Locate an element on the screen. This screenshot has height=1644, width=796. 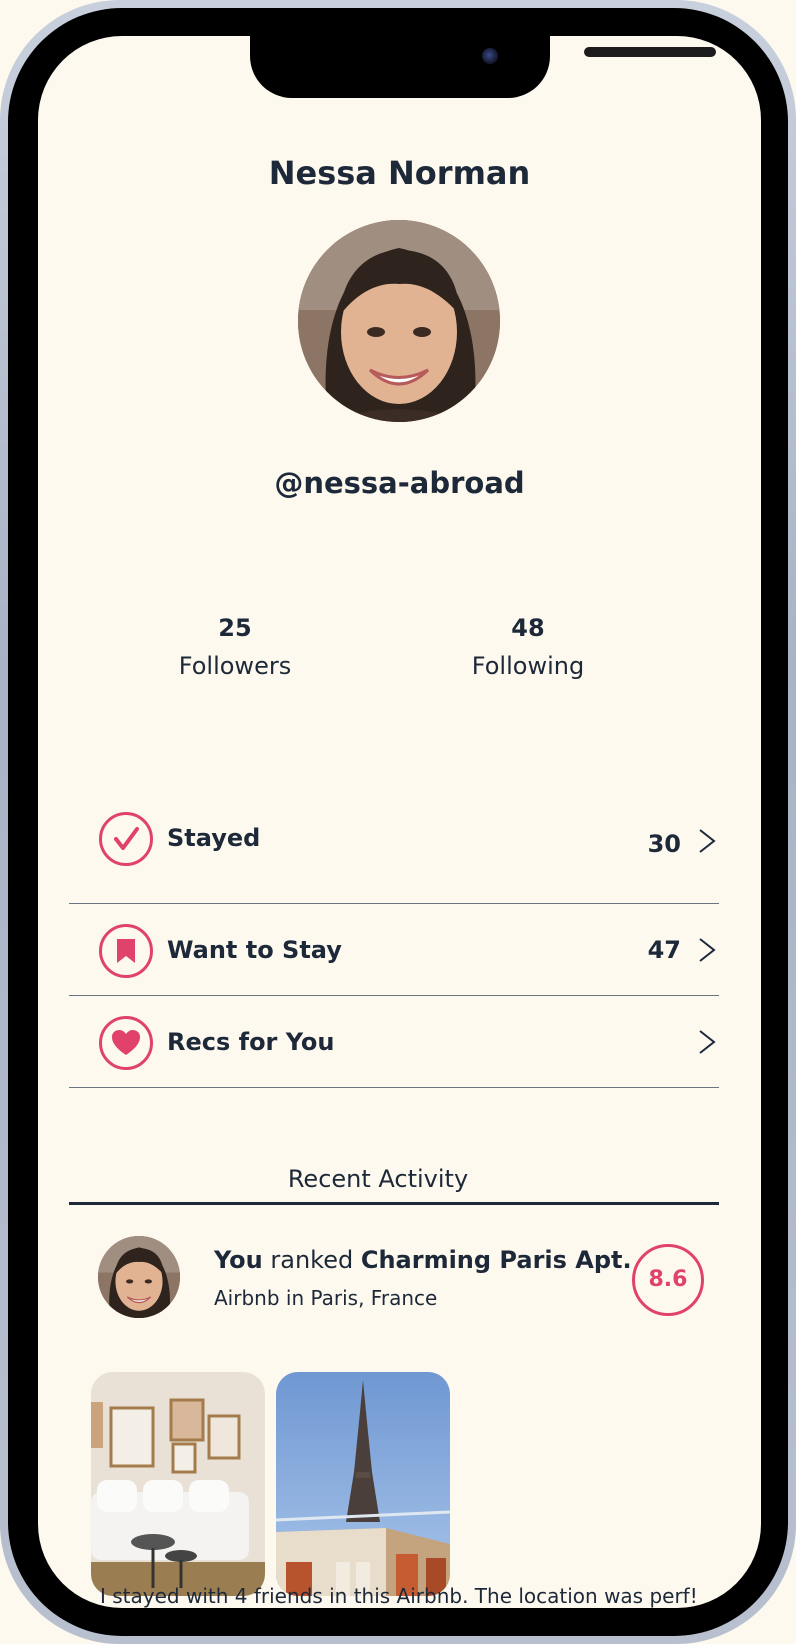
bookmark-icon is located at coordinates (126, 951).